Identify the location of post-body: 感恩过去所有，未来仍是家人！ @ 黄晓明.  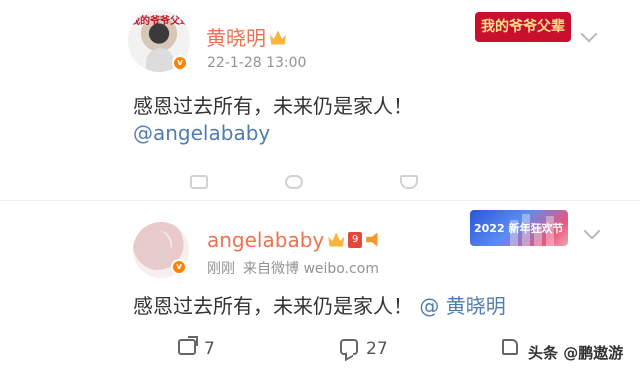
(319, 304).